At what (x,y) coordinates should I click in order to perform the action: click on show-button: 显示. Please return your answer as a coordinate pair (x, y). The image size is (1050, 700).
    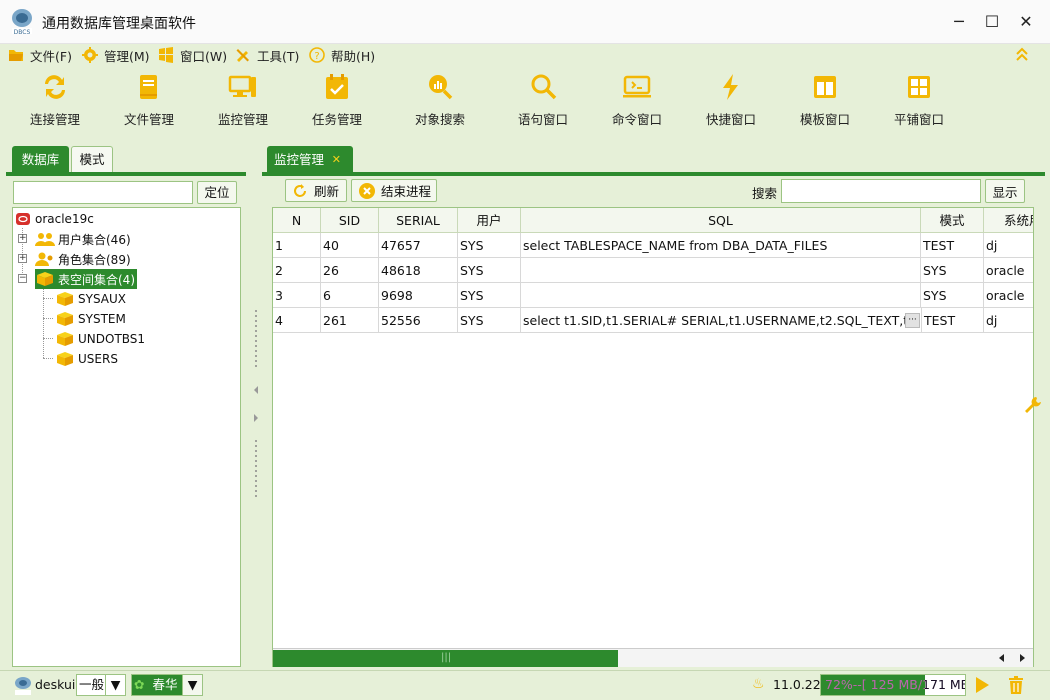
    Looking at the image, I should click on (1005, 191).